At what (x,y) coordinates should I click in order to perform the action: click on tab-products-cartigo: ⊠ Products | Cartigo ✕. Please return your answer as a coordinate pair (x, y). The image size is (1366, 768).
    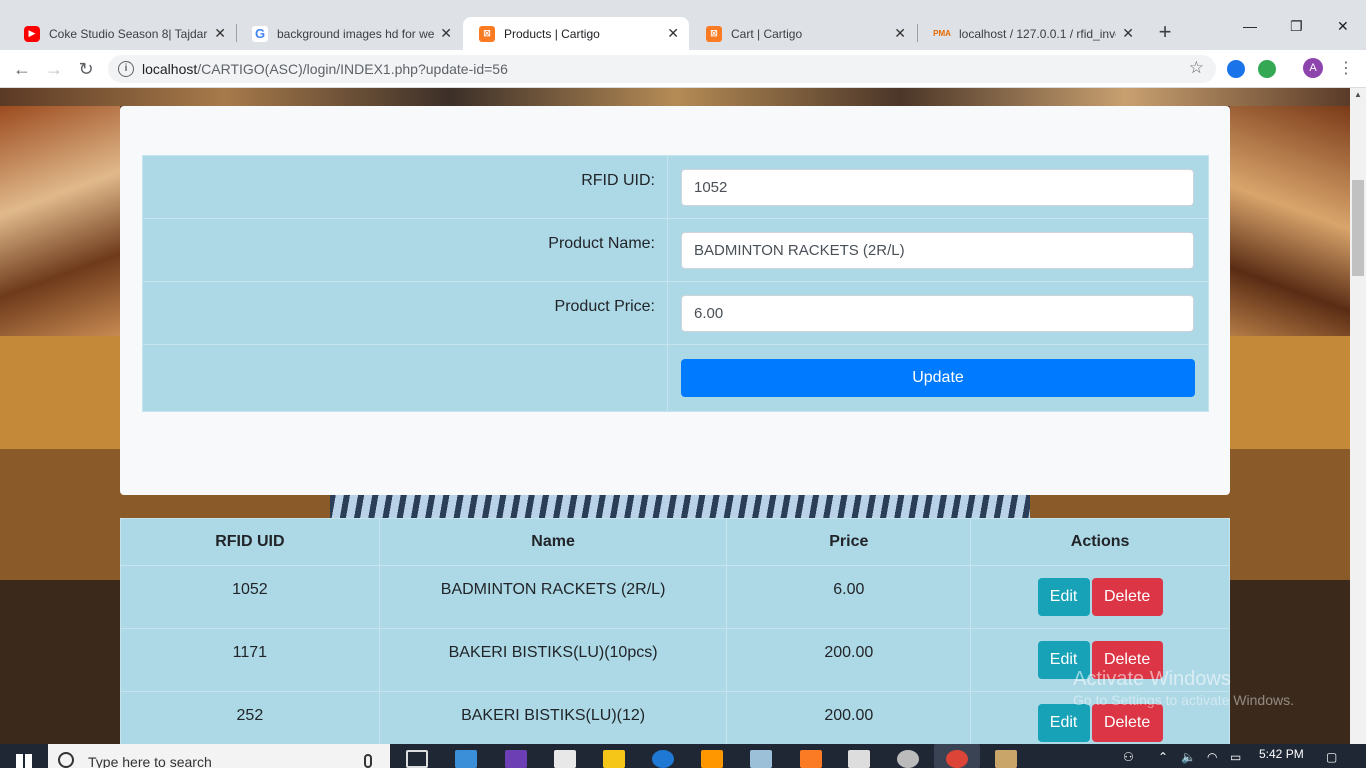
    Looking at the image, I should click on (576, 33).